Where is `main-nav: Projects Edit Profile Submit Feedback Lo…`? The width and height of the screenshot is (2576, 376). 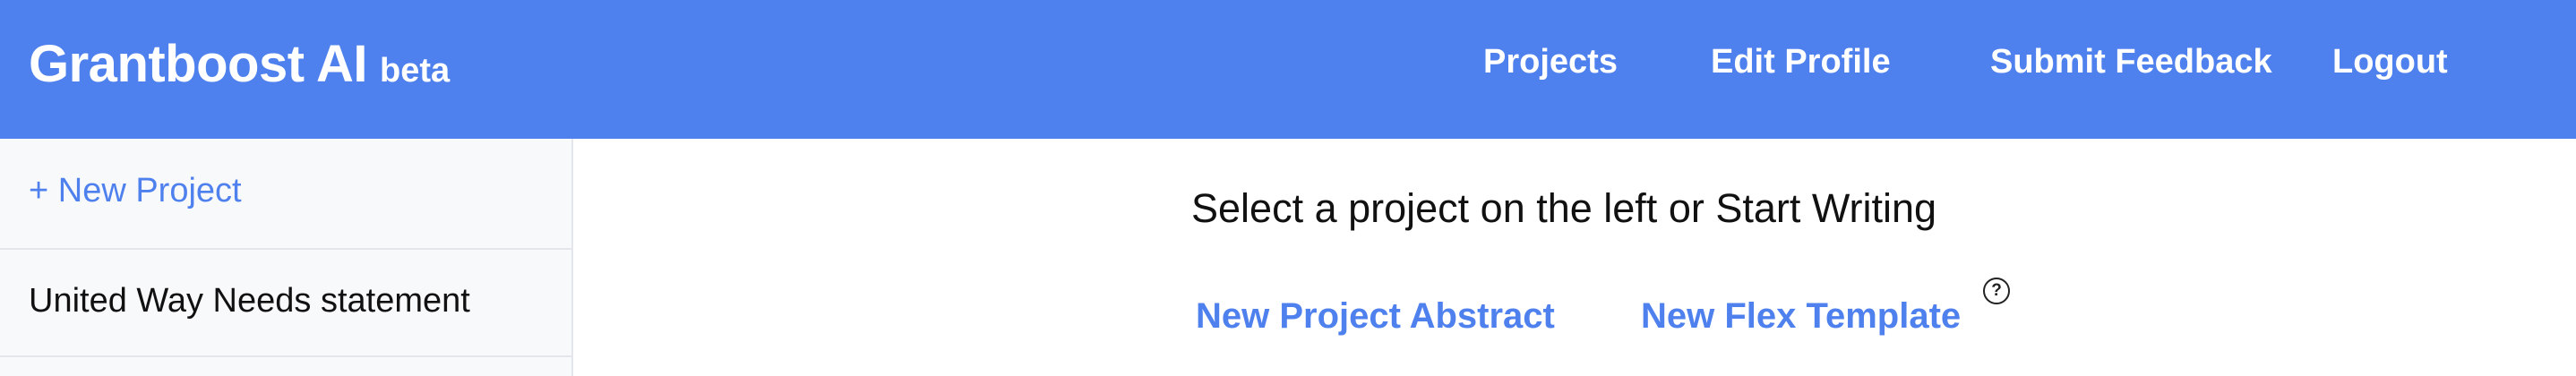
main-nav: Projects Edit Profile Submit Feedback Lo… is located at coordinates (2029, 65).